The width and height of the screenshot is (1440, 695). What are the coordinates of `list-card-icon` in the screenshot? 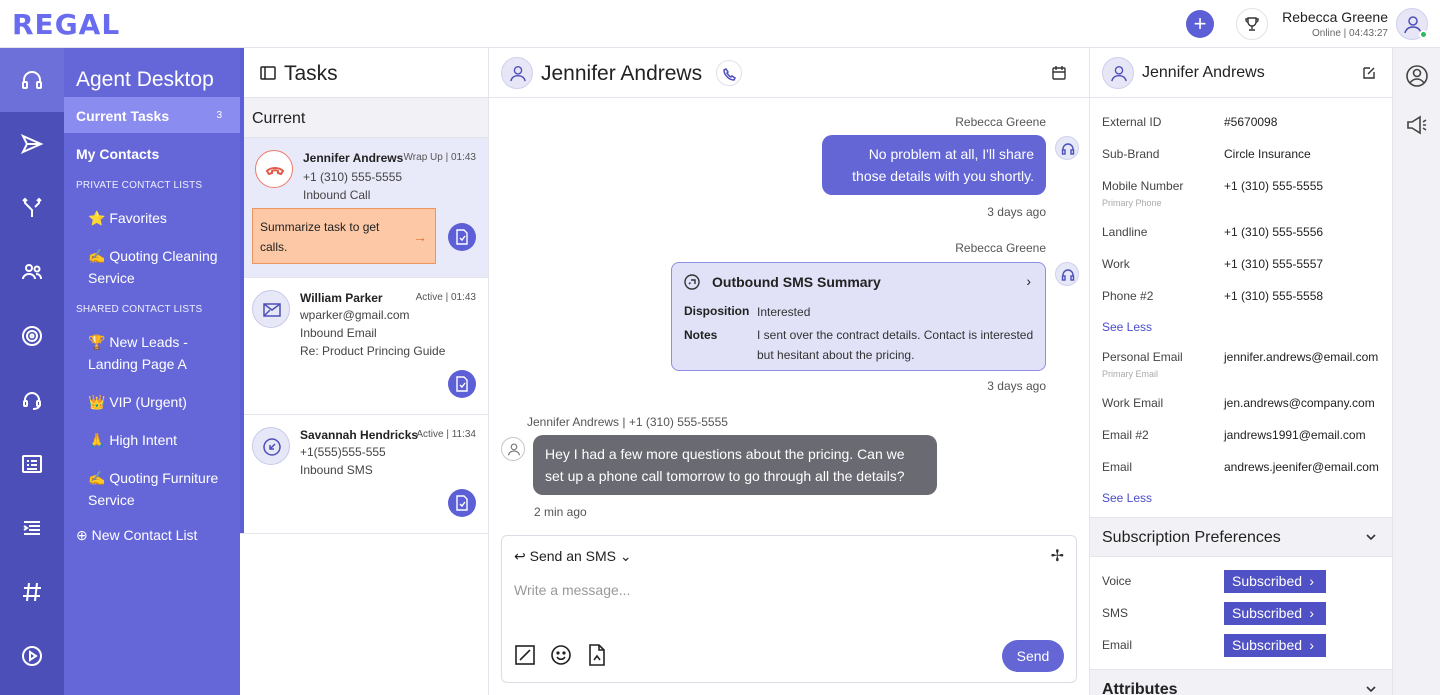 It's located at (32, 464).